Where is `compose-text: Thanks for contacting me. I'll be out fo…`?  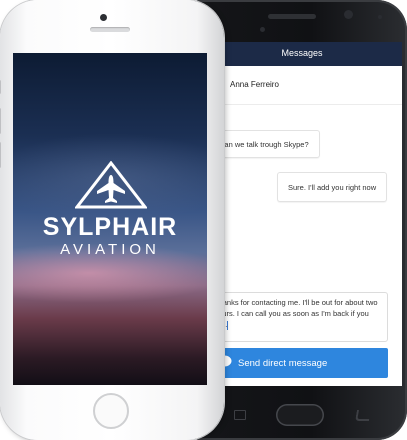
compose-text: Thanks for contacting me. I'll be out fo… is located at coordinates (296, 313).